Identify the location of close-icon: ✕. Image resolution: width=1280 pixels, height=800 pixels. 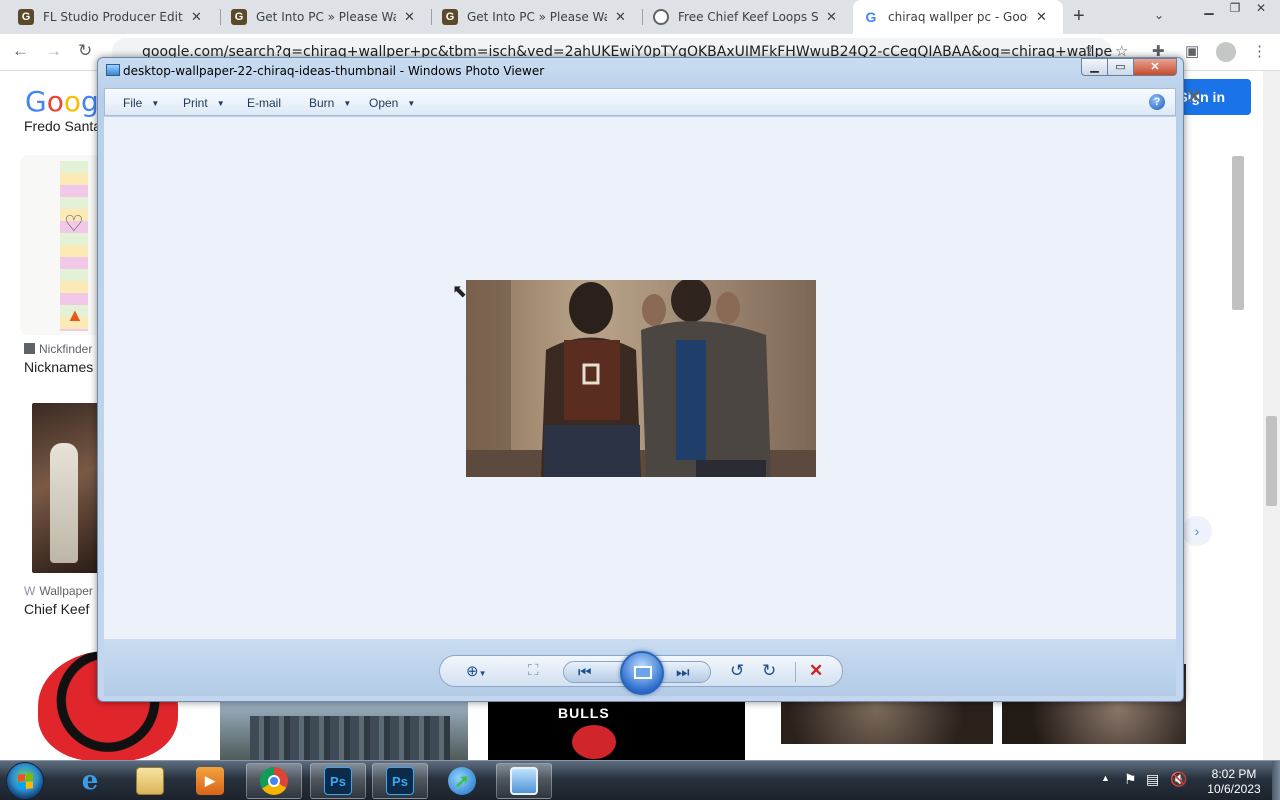
(1261, 8).